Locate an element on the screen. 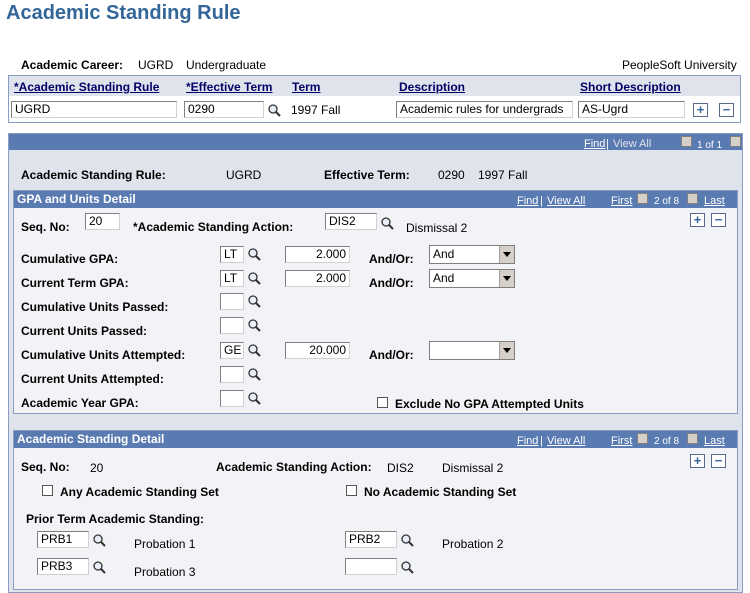  gpa-action-desc: Dismissal 2 is located at coordinates (437, 228).